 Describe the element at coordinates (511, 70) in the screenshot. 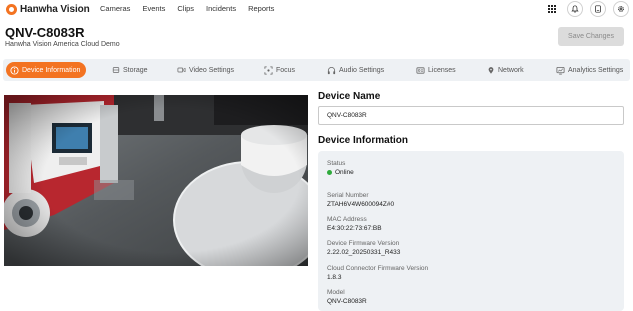

I see `tab-label: Network` at that location.